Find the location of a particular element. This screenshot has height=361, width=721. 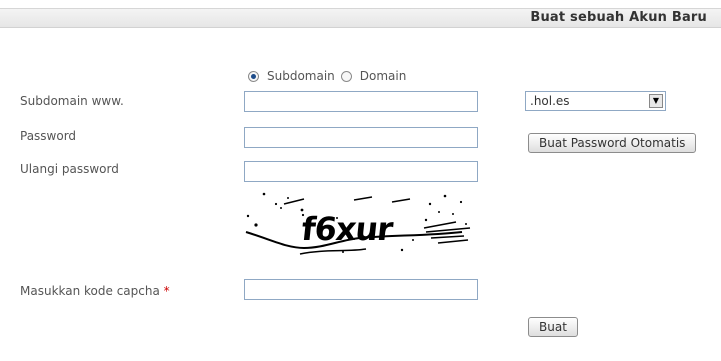

generate-password-button: Buat Password Otomatis is located at coordinates (612, 143).